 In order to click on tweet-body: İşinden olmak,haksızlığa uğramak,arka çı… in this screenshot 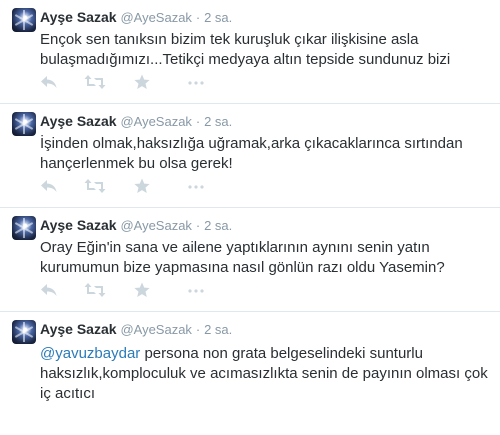, I will do `click(251, 153)`.